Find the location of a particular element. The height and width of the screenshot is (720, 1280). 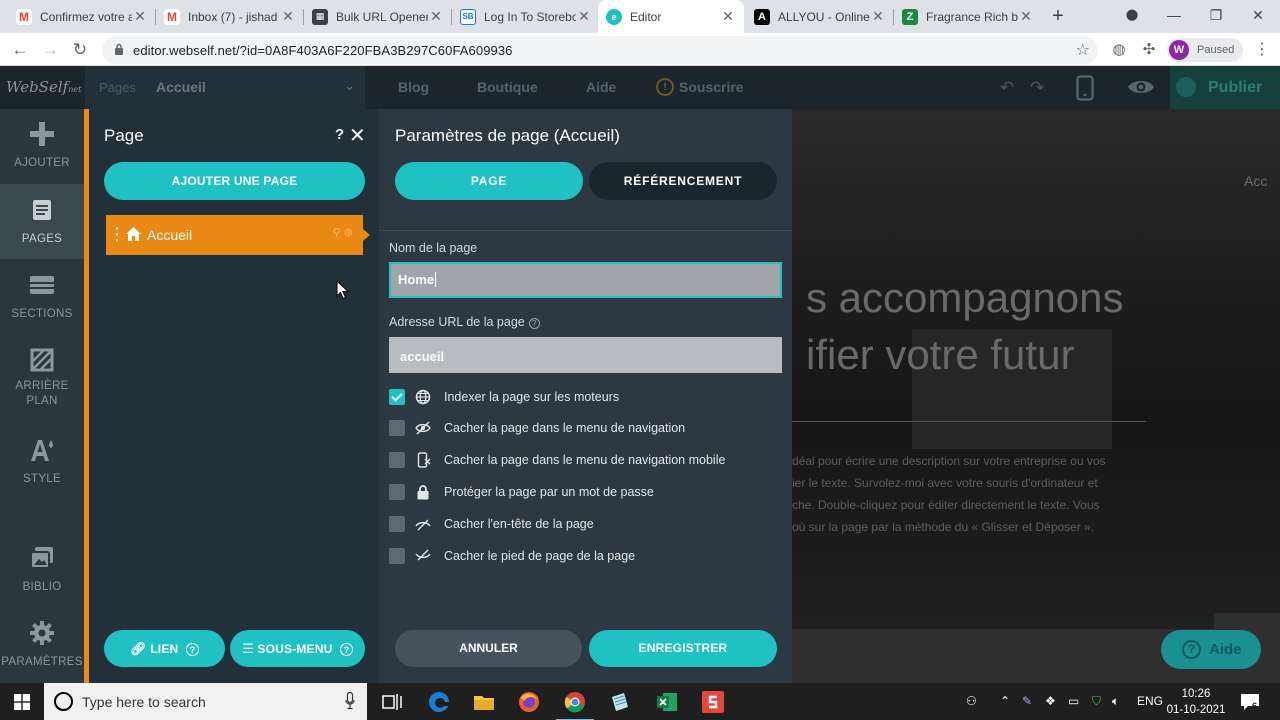

checkbox-password is located at coordinates (397, 492).